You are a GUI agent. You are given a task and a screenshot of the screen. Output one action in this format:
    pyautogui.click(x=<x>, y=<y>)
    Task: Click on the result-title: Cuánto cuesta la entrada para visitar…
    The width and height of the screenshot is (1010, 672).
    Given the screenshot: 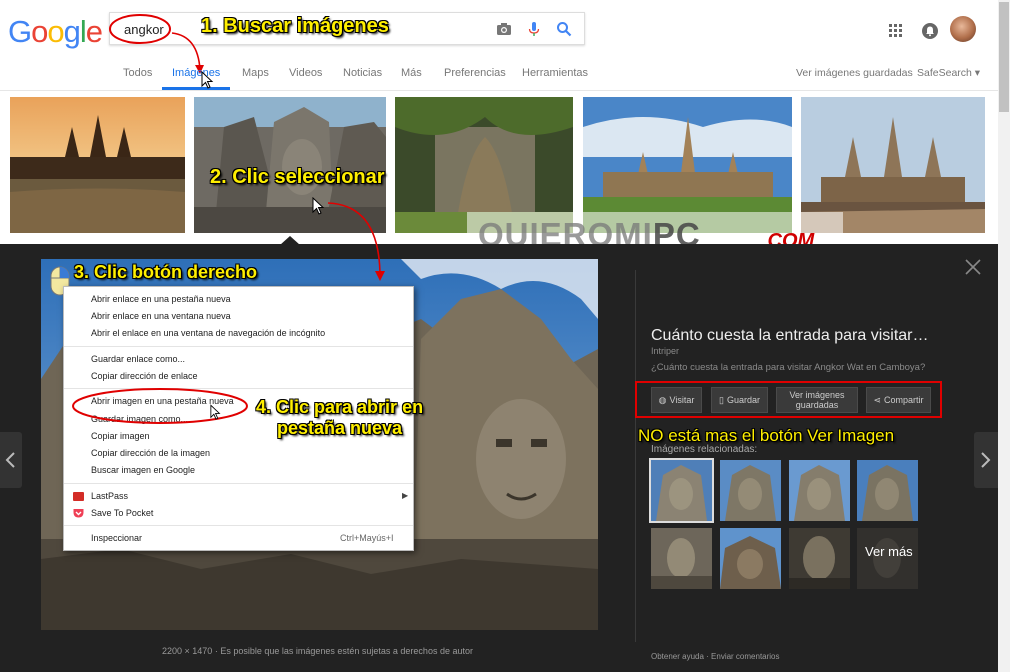 What is the action you would take?
    pyautogui.click(x=789, y=336)
    